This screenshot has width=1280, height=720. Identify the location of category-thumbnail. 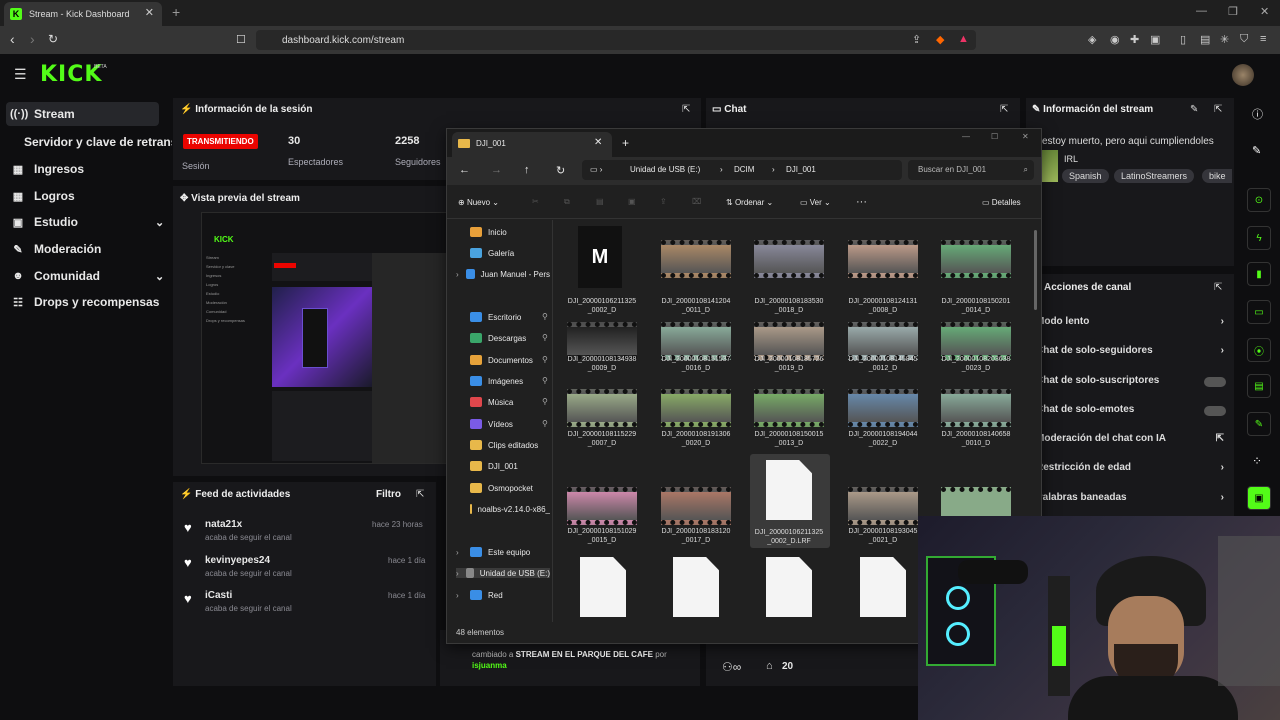
(1050, 166).